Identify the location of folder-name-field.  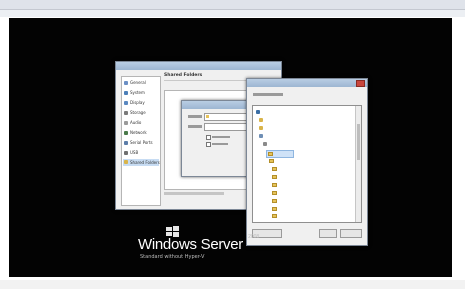
(227, 127).